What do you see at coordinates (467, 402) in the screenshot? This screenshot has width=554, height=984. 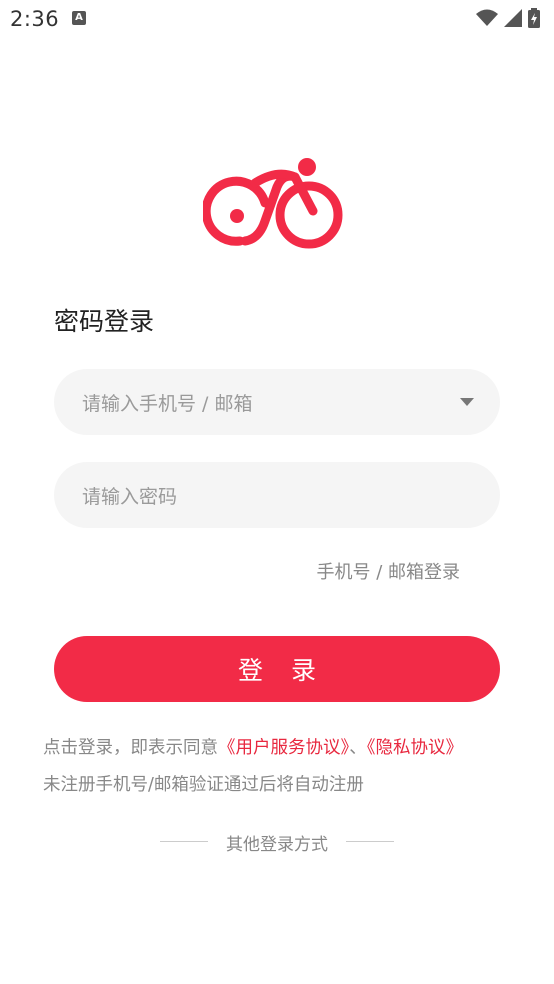 I see `dropdown-arrow-icon` at bounding box center [467, 402].